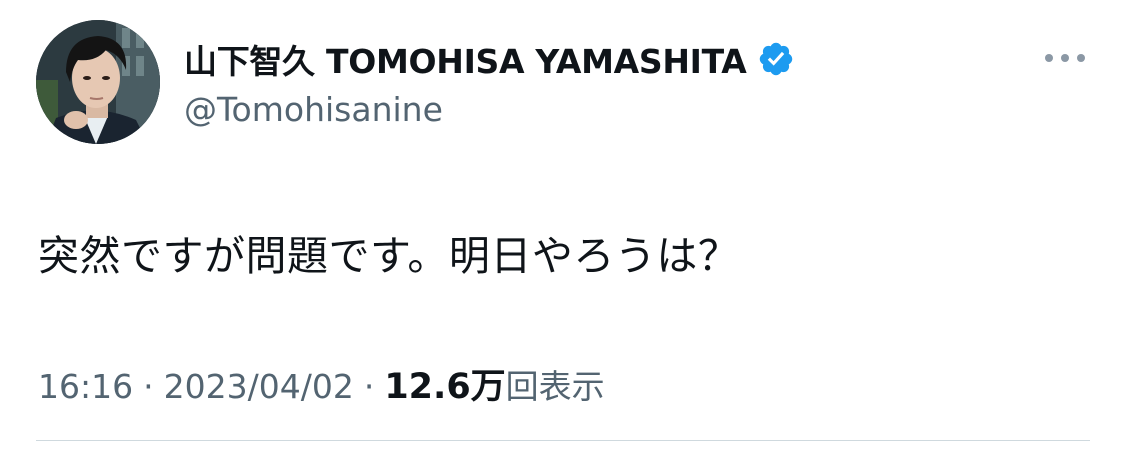  Describe the element at coordinates (776, 59) in the screenshot. I see `verified-badge-icon` at that location.